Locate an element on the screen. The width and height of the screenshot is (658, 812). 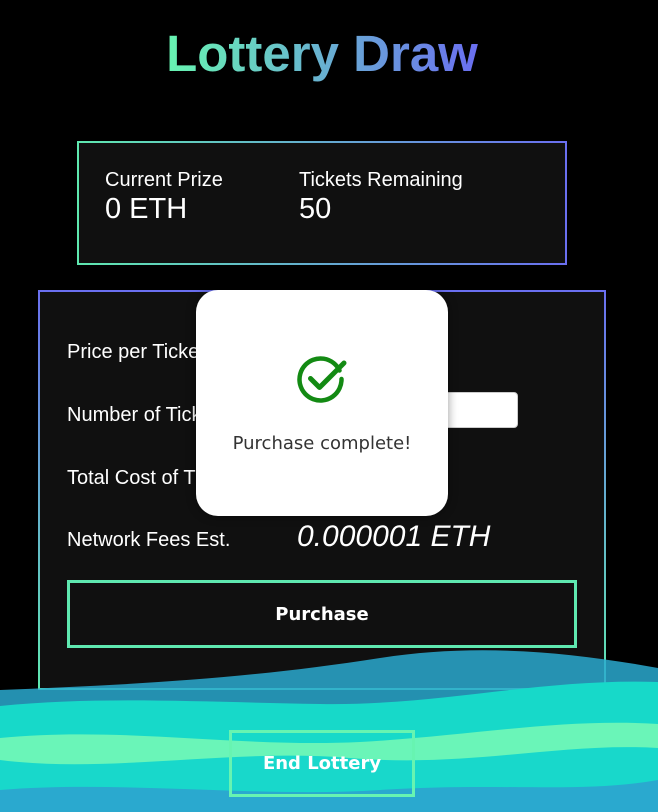
network-fees-value: 0.000001 ETH is located at coordinates (394, 536).